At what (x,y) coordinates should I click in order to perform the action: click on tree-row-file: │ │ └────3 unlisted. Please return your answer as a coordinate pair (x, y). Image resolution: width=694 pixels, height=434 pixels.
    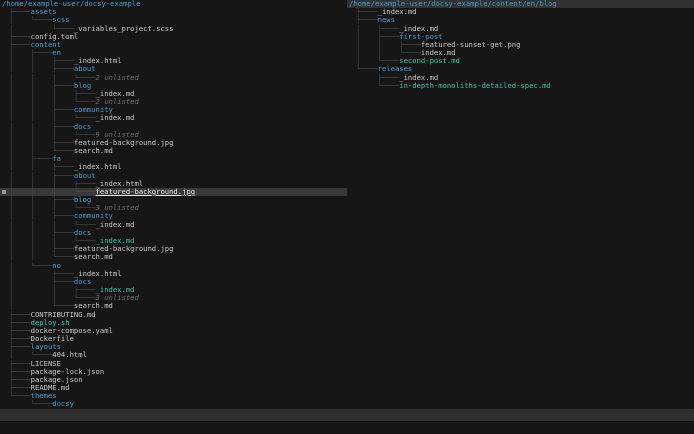
    Looking at the image, I should click on (173, 298).